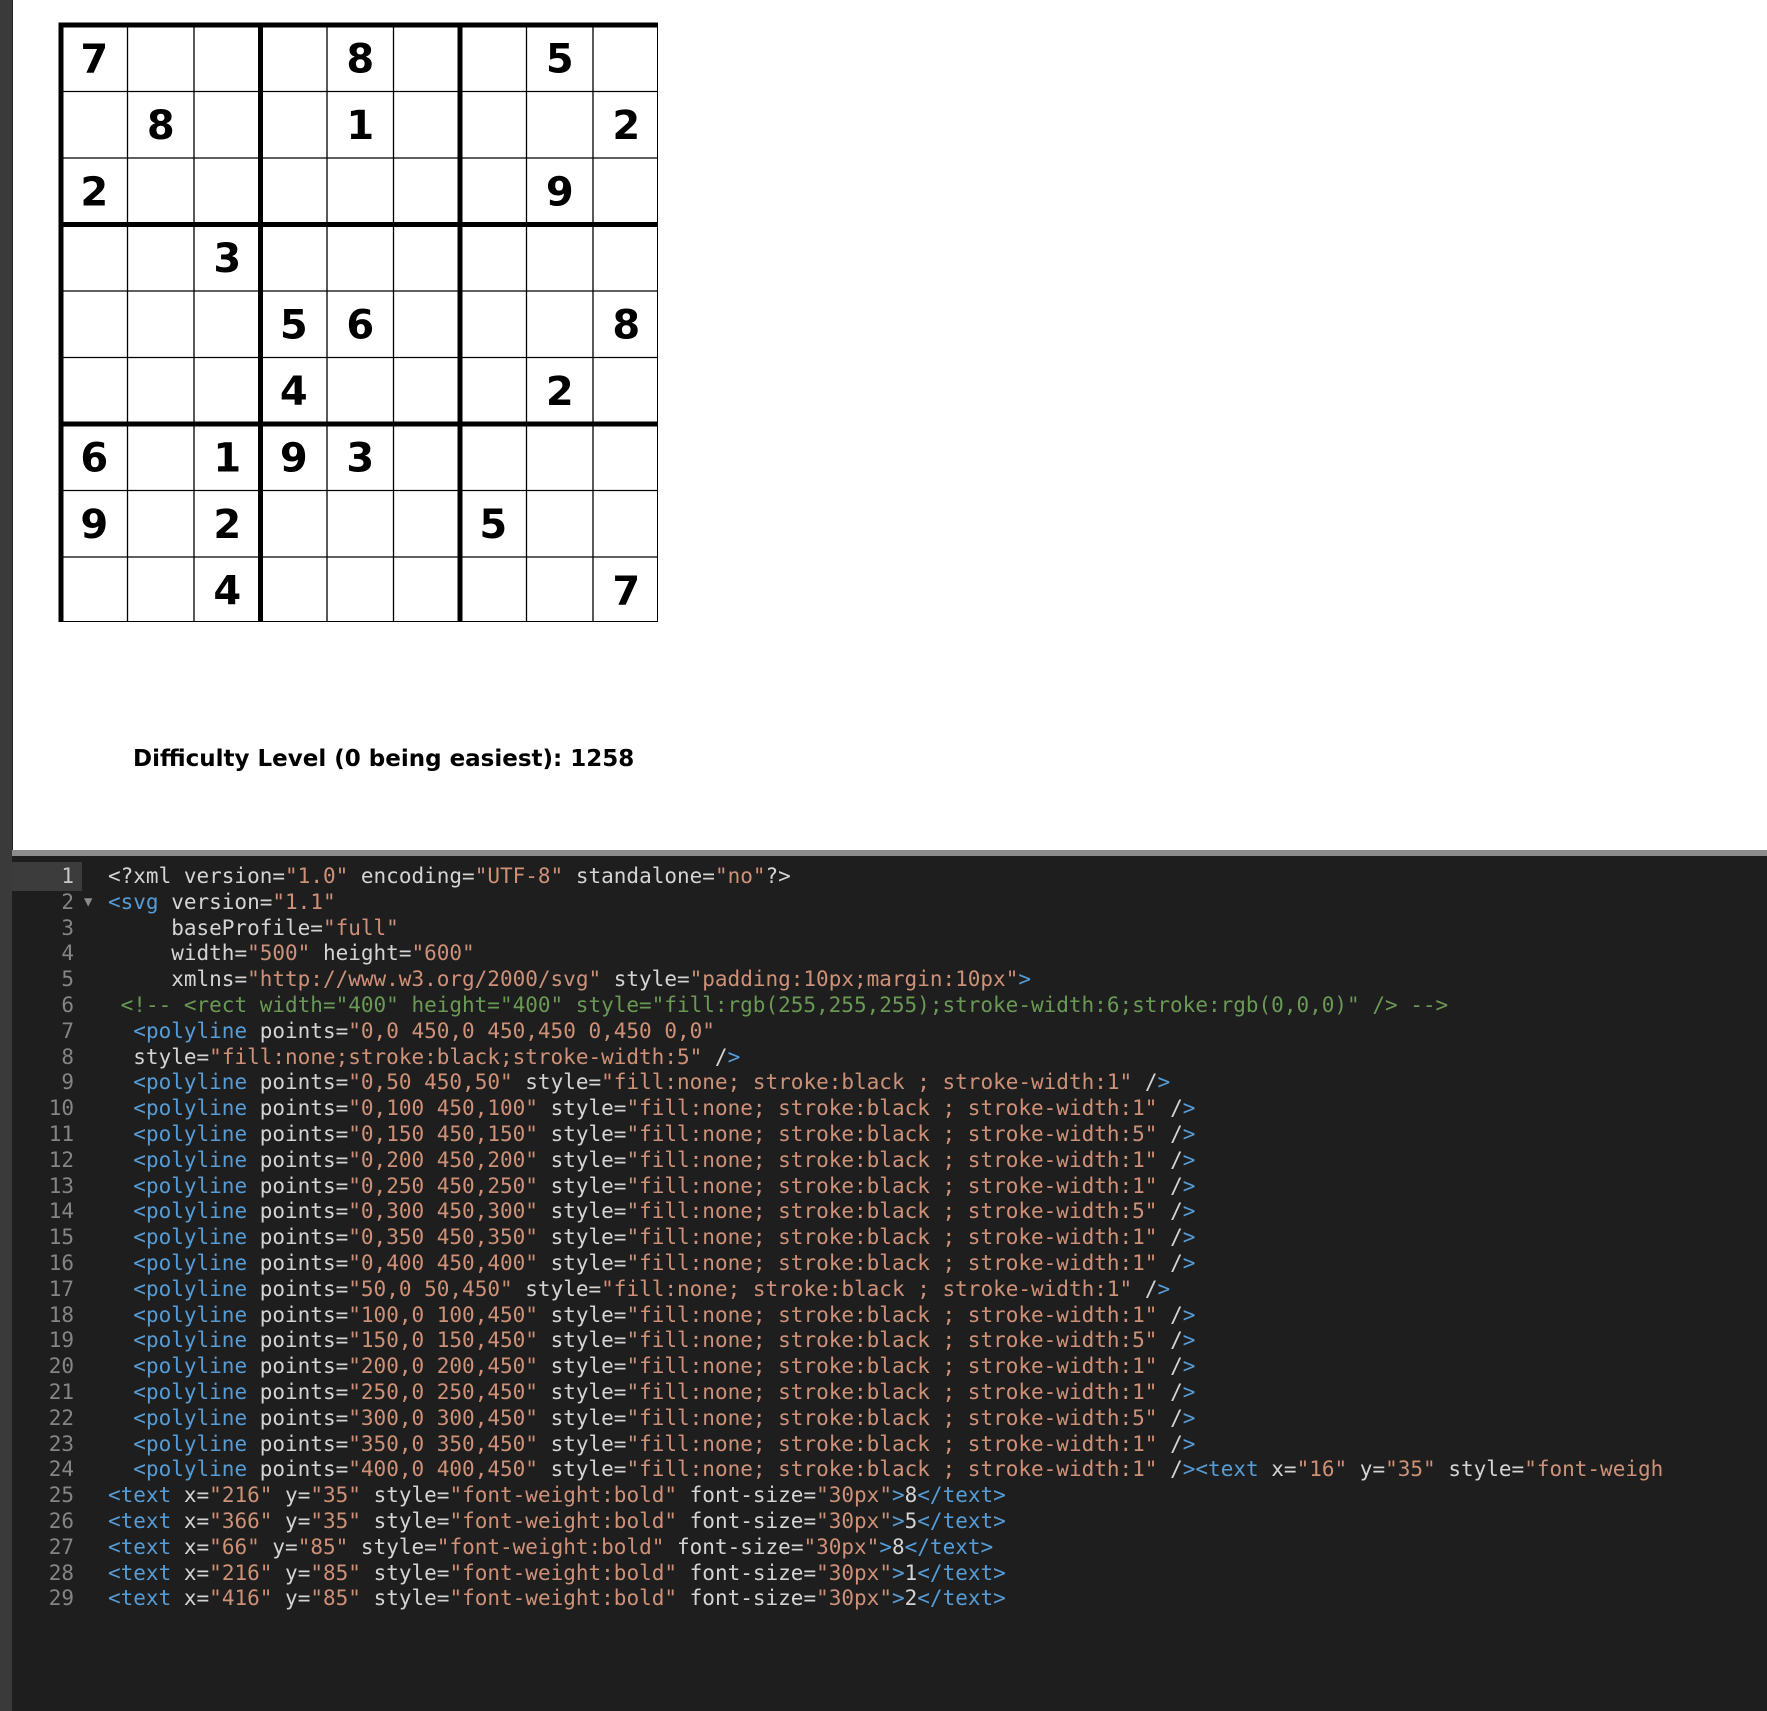  I want to click on fold-toggle-icon: ▼, so click(88, 902).